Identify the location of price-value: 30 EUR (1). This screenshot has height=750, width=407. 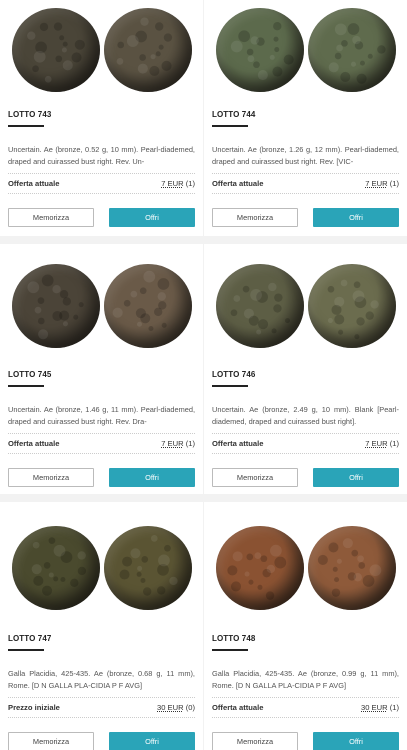
(380, 707).